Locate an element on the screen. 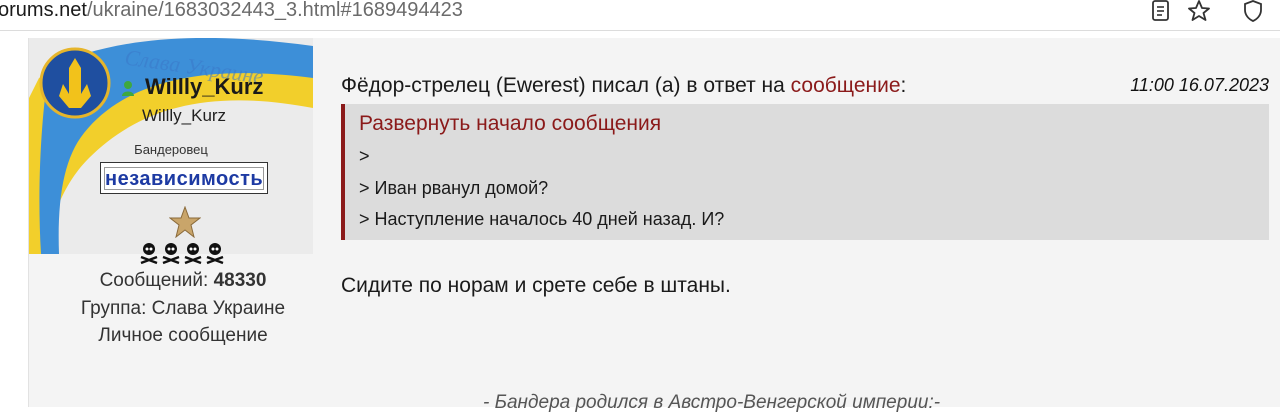 The image size is (1280, 414). author-group: Группа: Слава Украине is located at coordinates (183, 308).